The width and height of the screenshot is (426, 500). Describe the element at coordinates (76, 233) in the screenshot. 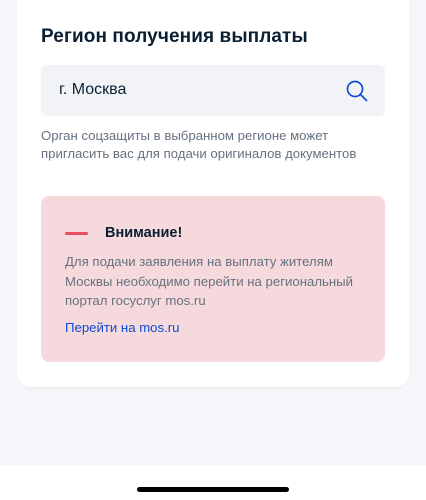

I see `alert-dash-icon` at that location.